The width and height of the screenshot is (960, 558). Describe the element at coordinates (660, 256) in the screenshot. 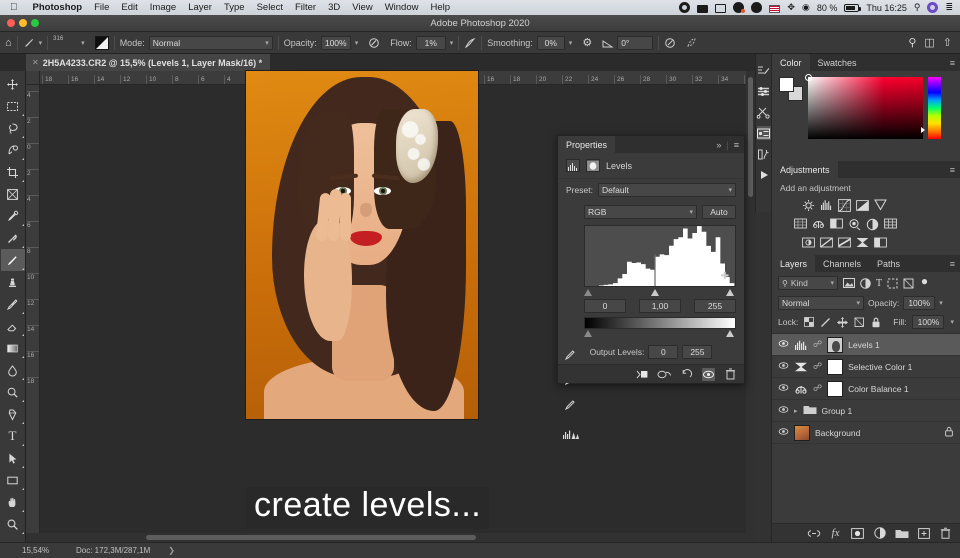

I see `levels-histogram: ✚` at that location.